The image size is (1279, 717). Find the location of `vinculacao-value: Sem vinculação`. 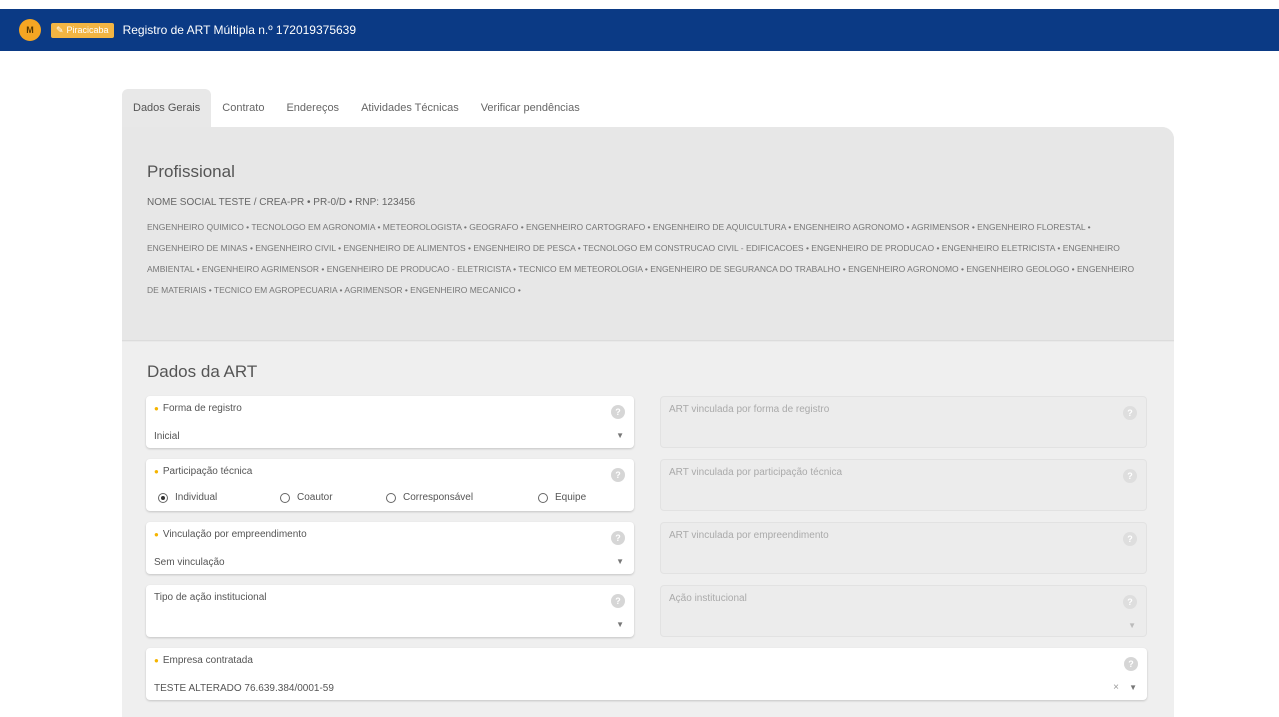

vinculacao-value: Sem vinculação is located at coordinates (189, 562).